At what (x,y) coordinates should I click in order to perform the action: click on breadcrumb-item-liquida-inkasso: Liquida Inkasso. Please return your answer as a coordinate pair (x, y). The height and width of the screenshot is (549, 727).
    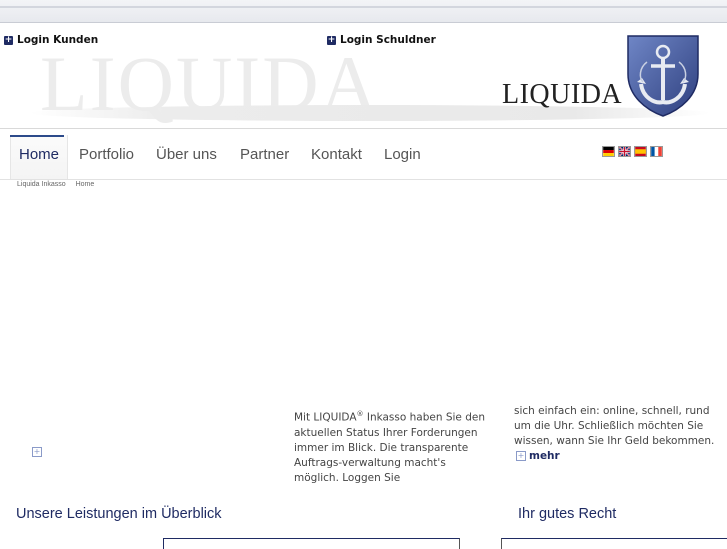
    Looking at the image, I should click on (41, 184).